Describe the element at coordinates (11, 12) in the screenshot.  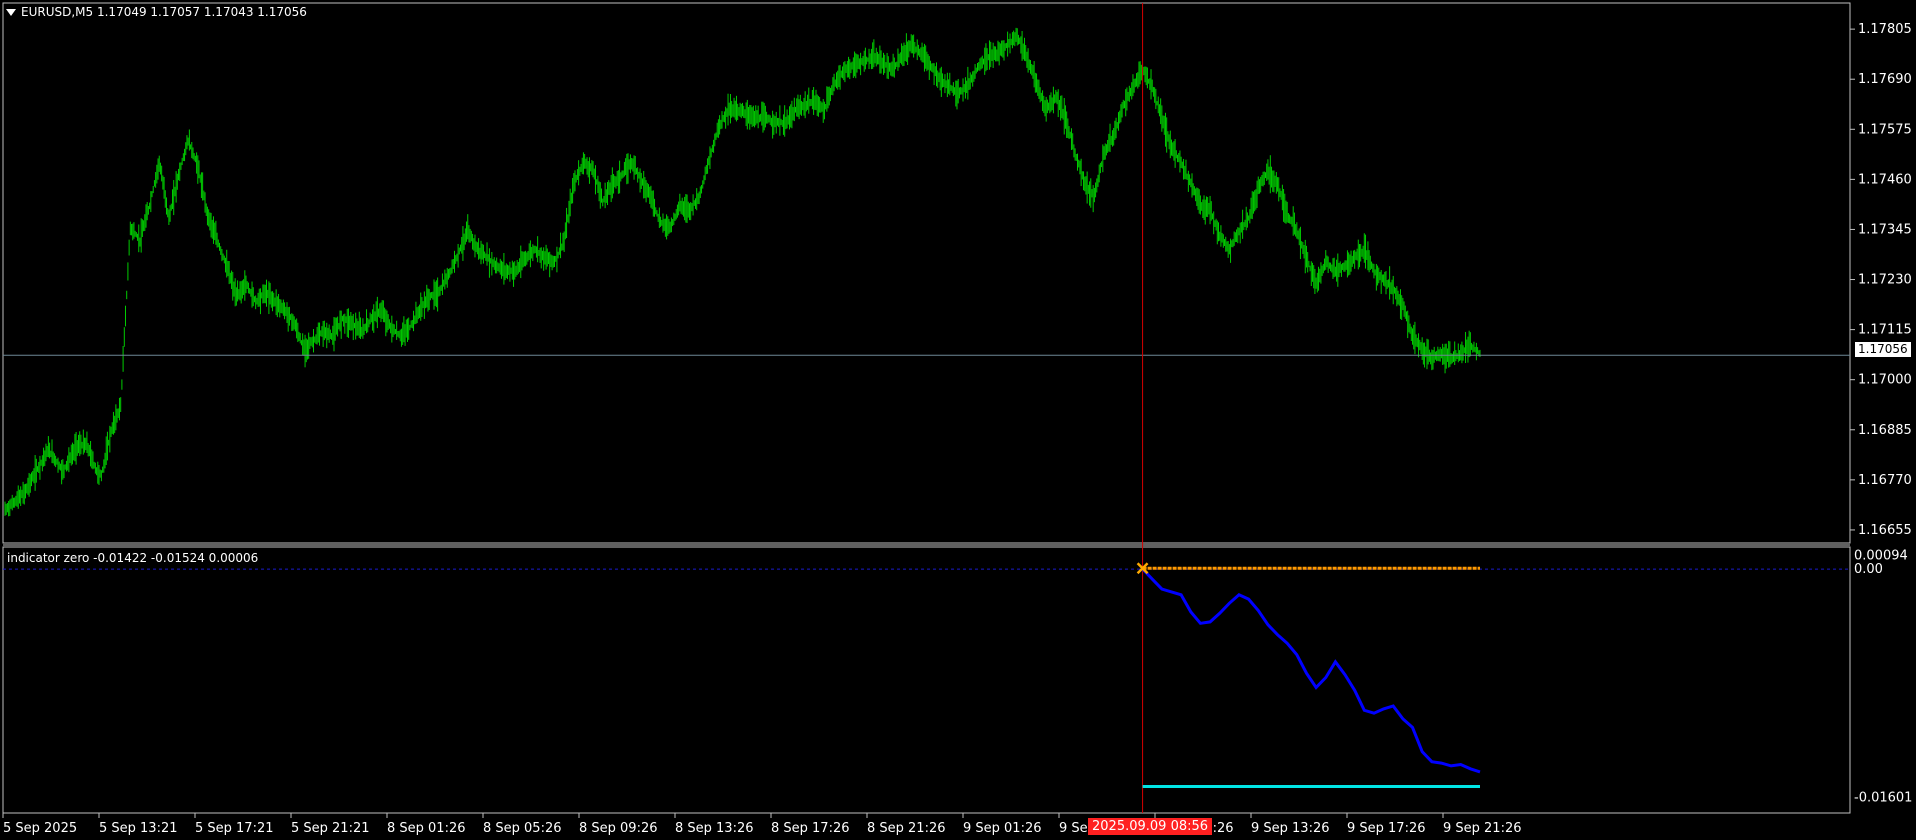
I see `triangle-down-icon` at that location.